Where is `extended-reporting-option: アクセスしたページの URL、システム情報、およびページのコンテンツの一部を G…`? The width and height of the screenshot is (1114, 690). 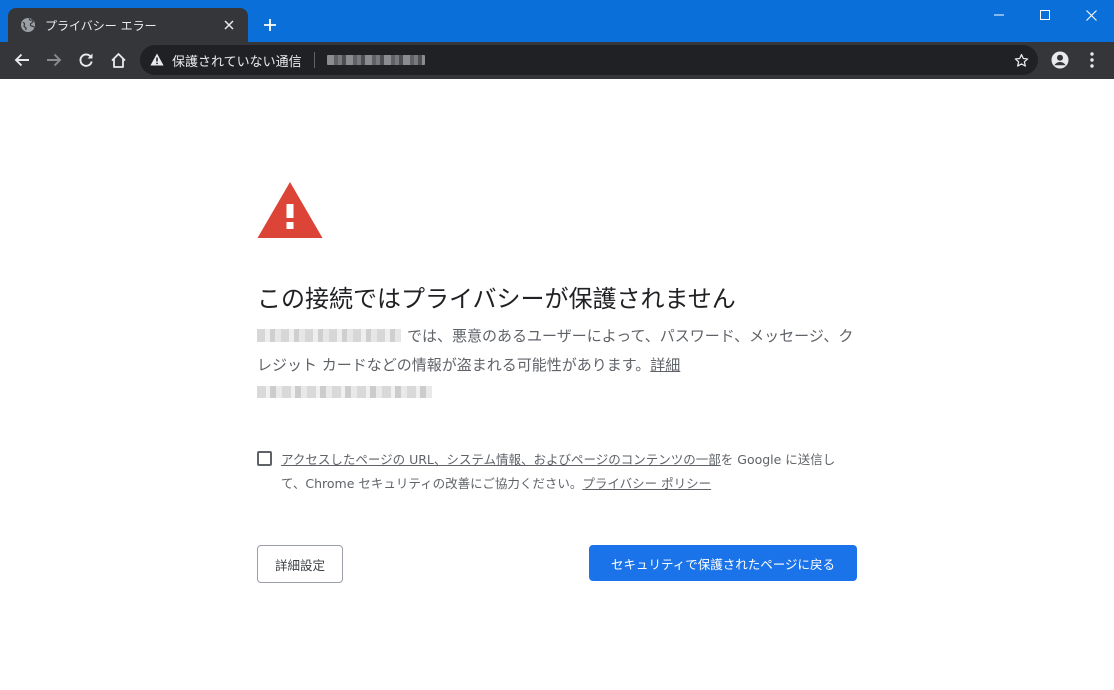 extended-reporting-option: アクセスしたページの URL、システム情報、およびページのコンテンツの一部を G… is located at coordinates (557, 472).